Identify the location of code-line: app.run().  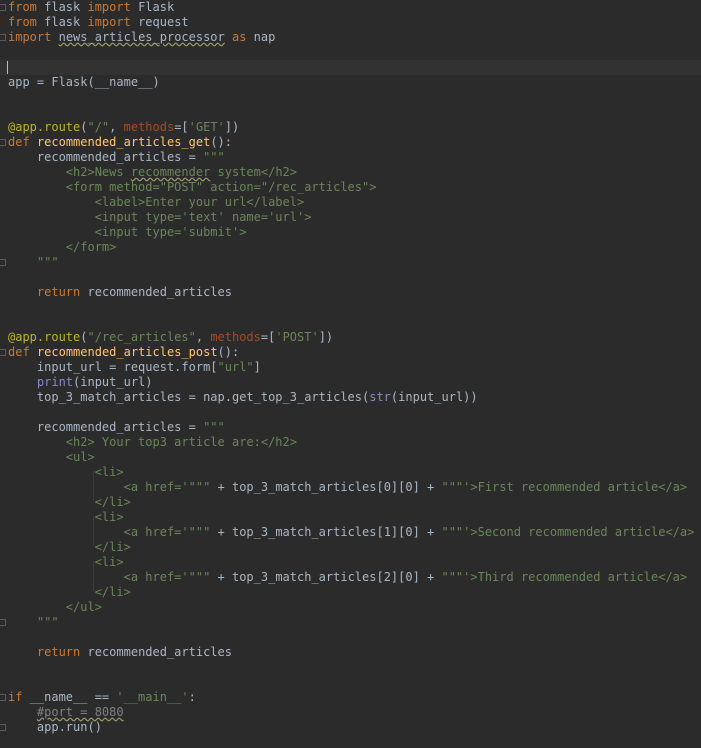
(350, 727).